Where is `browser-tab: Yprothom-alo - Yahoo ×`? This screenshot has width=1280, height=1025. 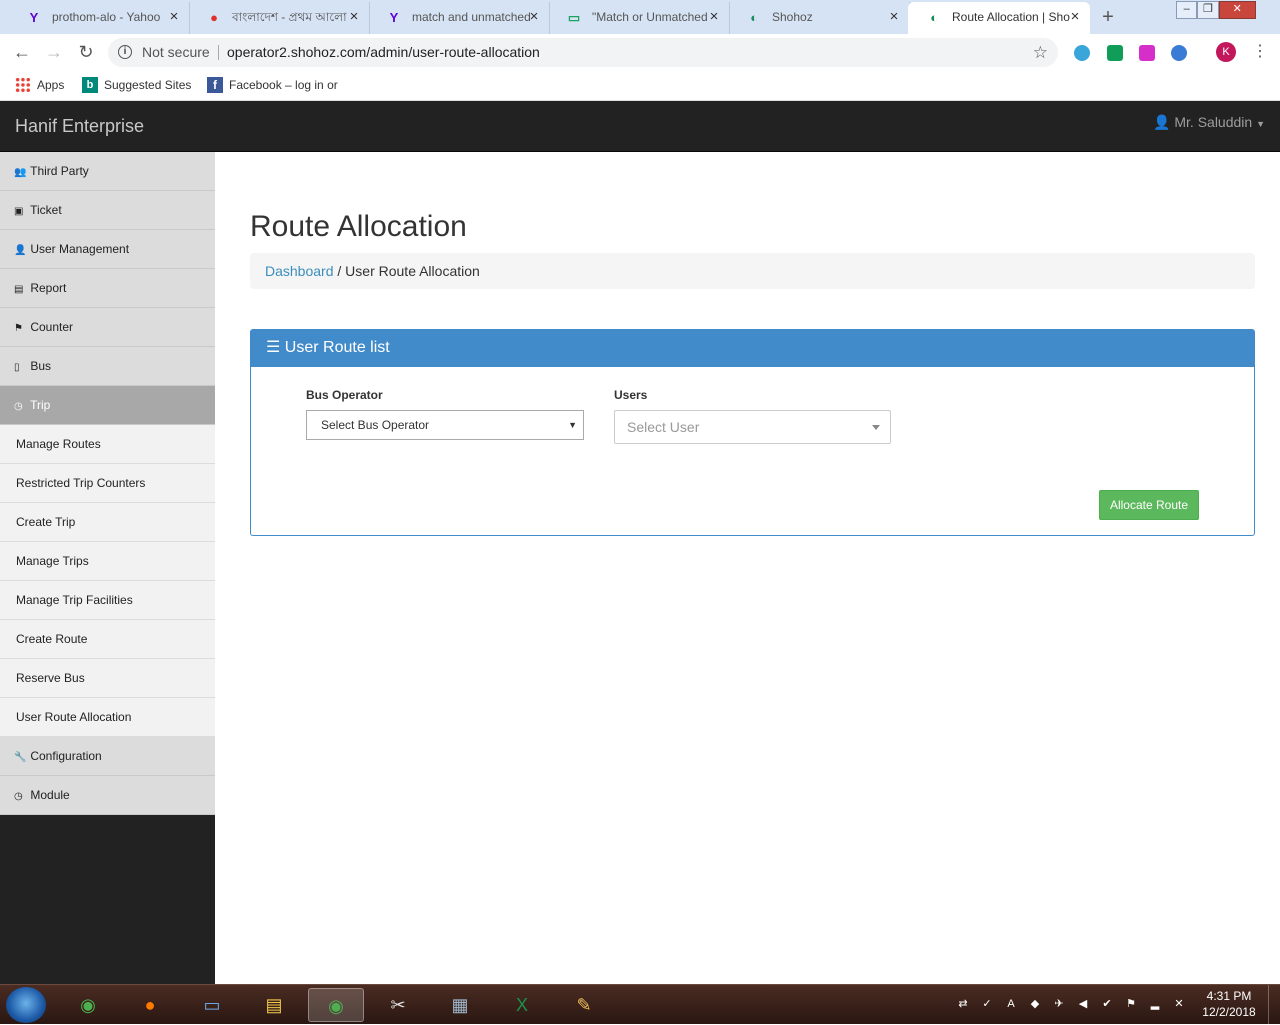 browser-tab: Yprothom-alo - Yahoo × is located at coordinates (99, 18).